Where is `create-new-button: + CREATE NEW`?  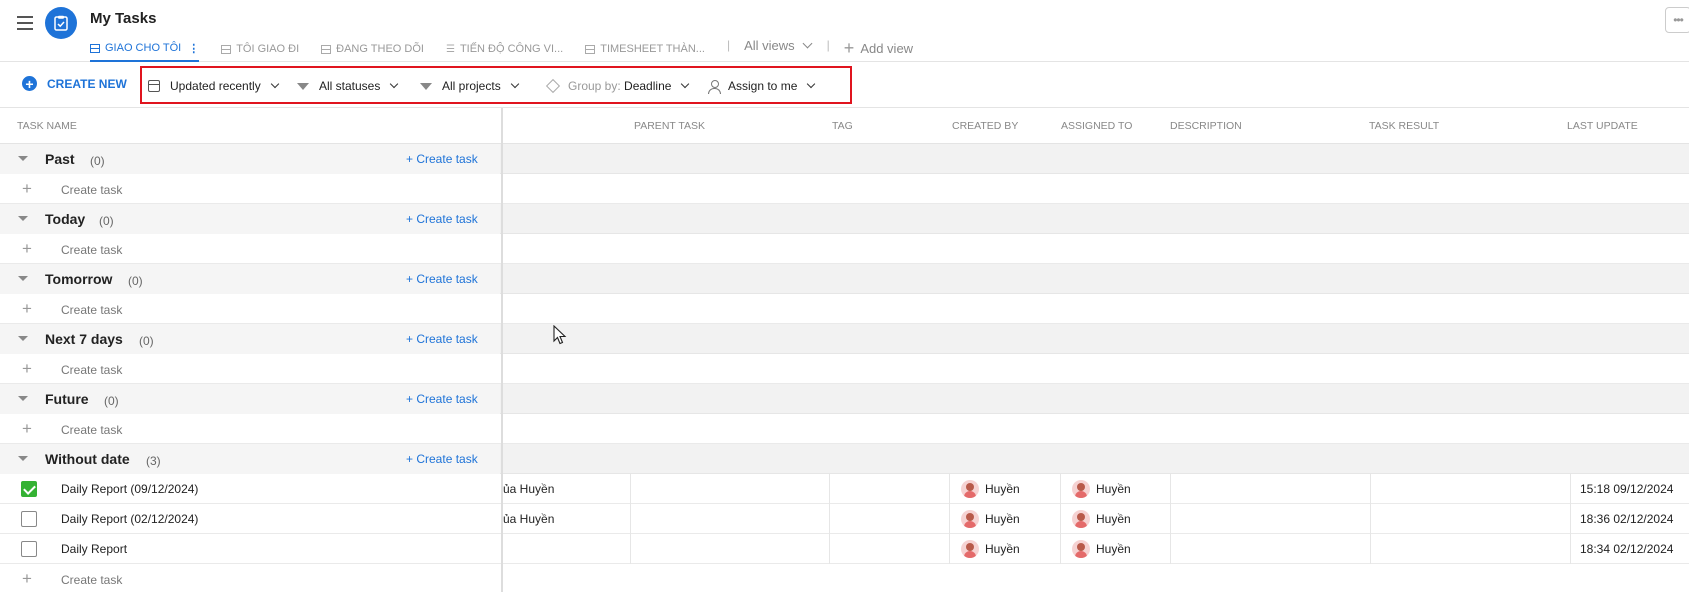
create-new-button: + CREATE NEW is located at coordinates (74, 83).